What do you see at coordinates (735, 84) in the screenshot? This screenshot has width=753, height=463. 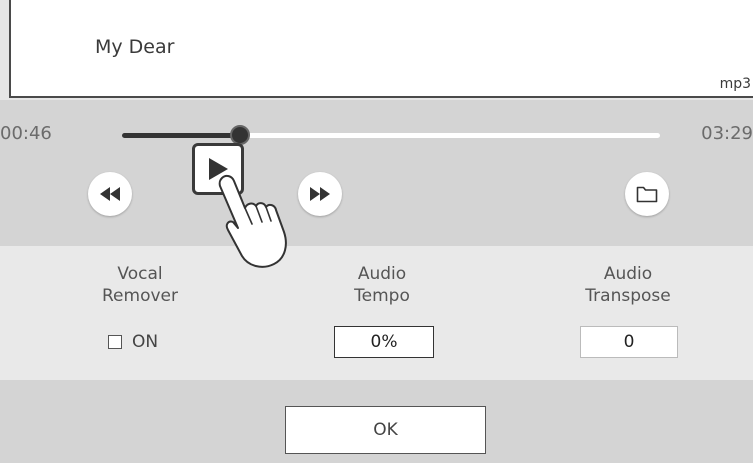 I see `song-format: mp3` at bounding box center [735, 84].